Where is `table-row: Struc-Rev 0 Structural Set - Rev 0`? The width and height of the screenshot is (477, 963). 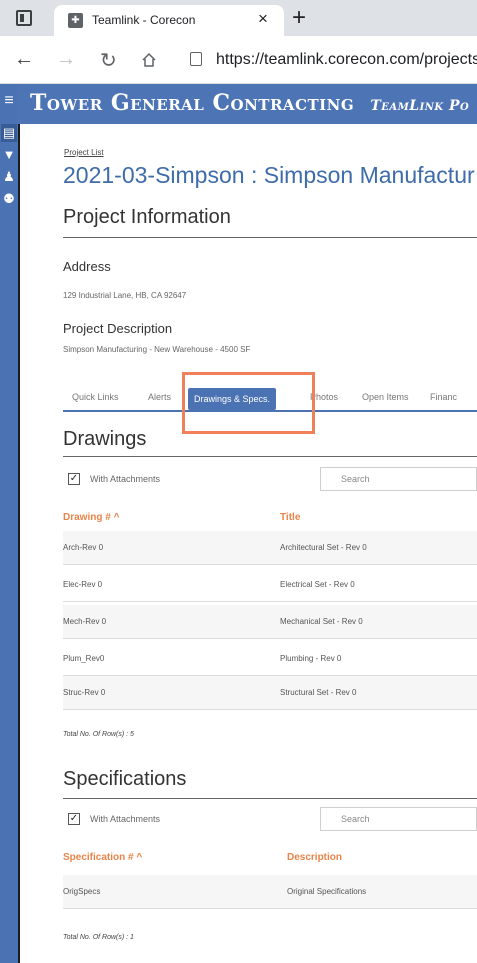 table-row: Struc-Rev 0 Structural Set - Rev 0 is located at coordinates (270, 693).